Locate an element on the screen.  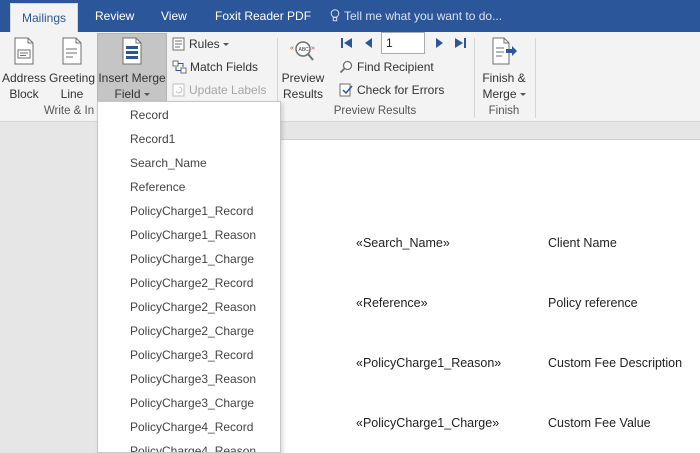
tab-review: Review is located at coordinates (114, 16).